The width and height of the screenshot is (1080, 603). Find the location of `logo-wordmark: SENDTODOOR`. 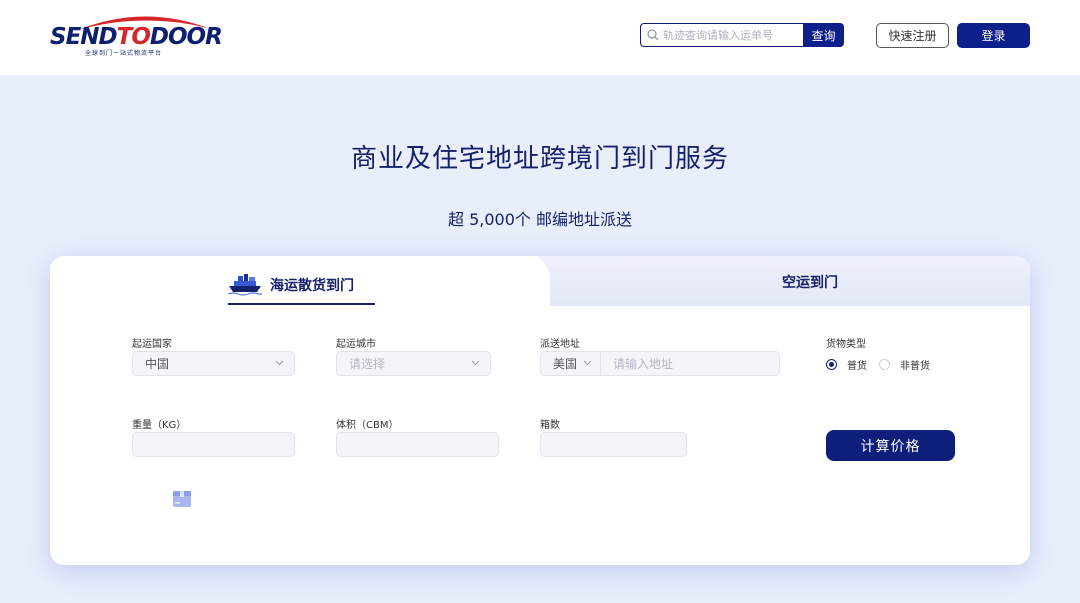

logo-wordmark: SENDTODOOR is located at coordinates (136, 37).